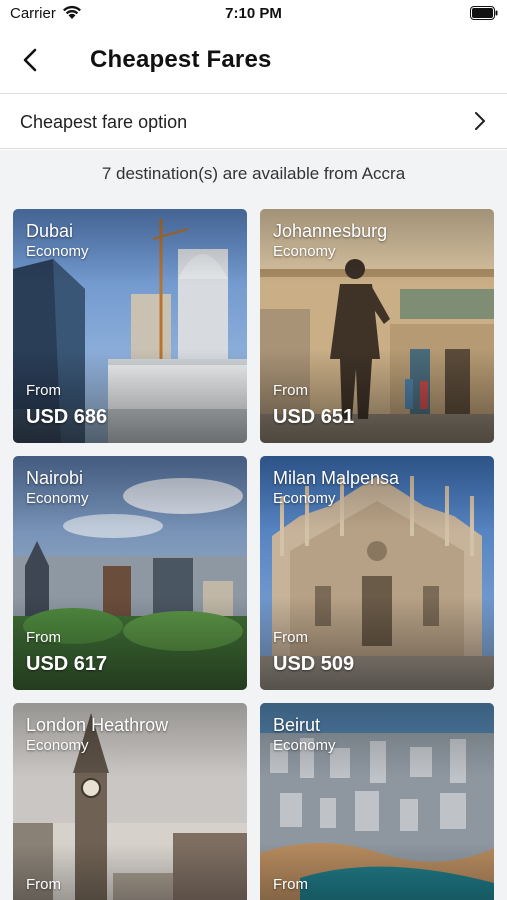  I want to click on destination-city: Dubai, so click(50, 231).